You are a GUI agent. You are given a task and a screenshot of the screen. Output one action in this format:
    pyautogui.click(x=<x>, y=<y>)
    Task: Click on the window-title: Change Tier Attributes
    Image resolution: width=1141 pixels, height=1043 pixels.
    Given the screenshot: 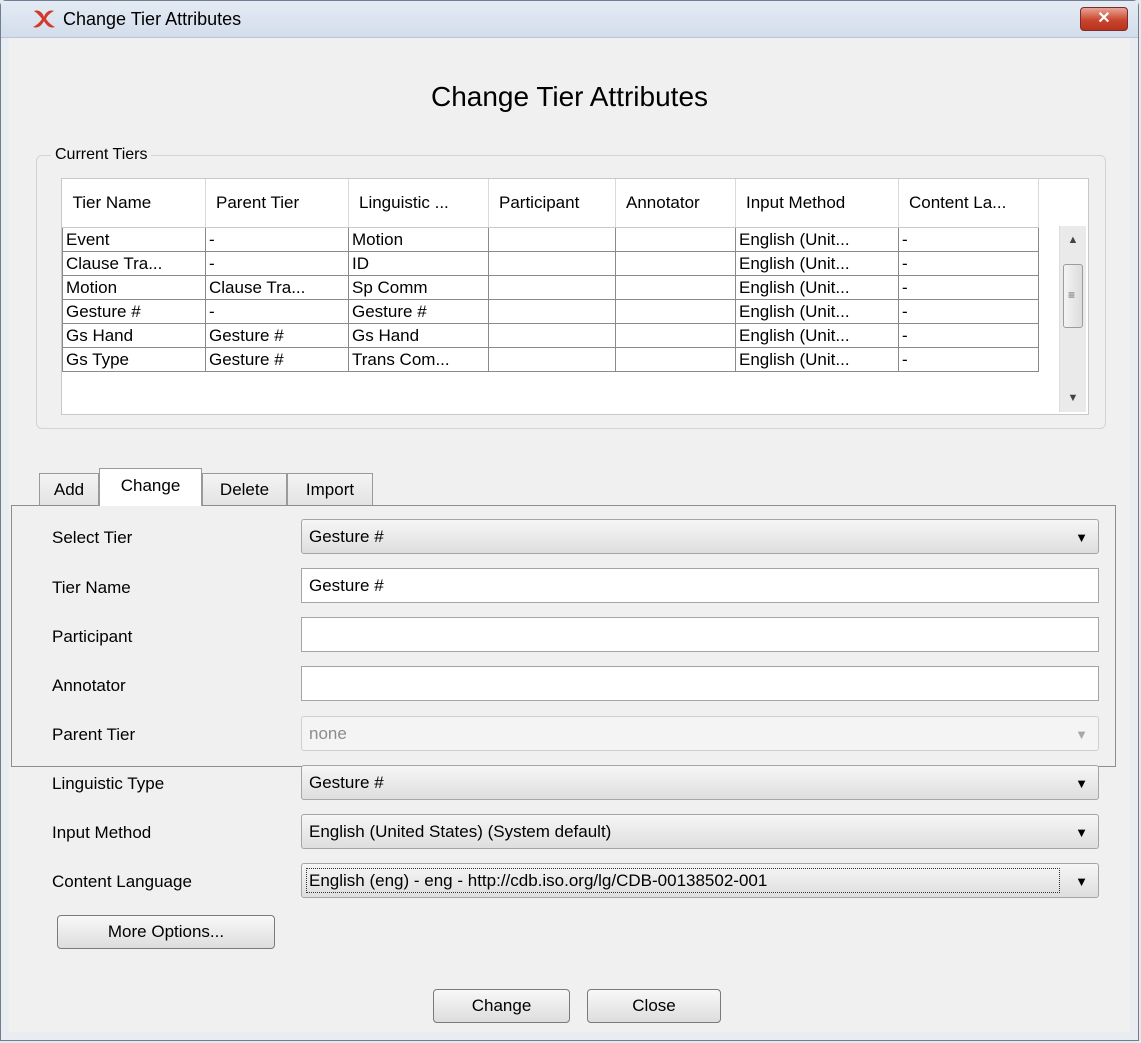 What is the action you would take?
    pyautogui.click(x=152, y=19)
    